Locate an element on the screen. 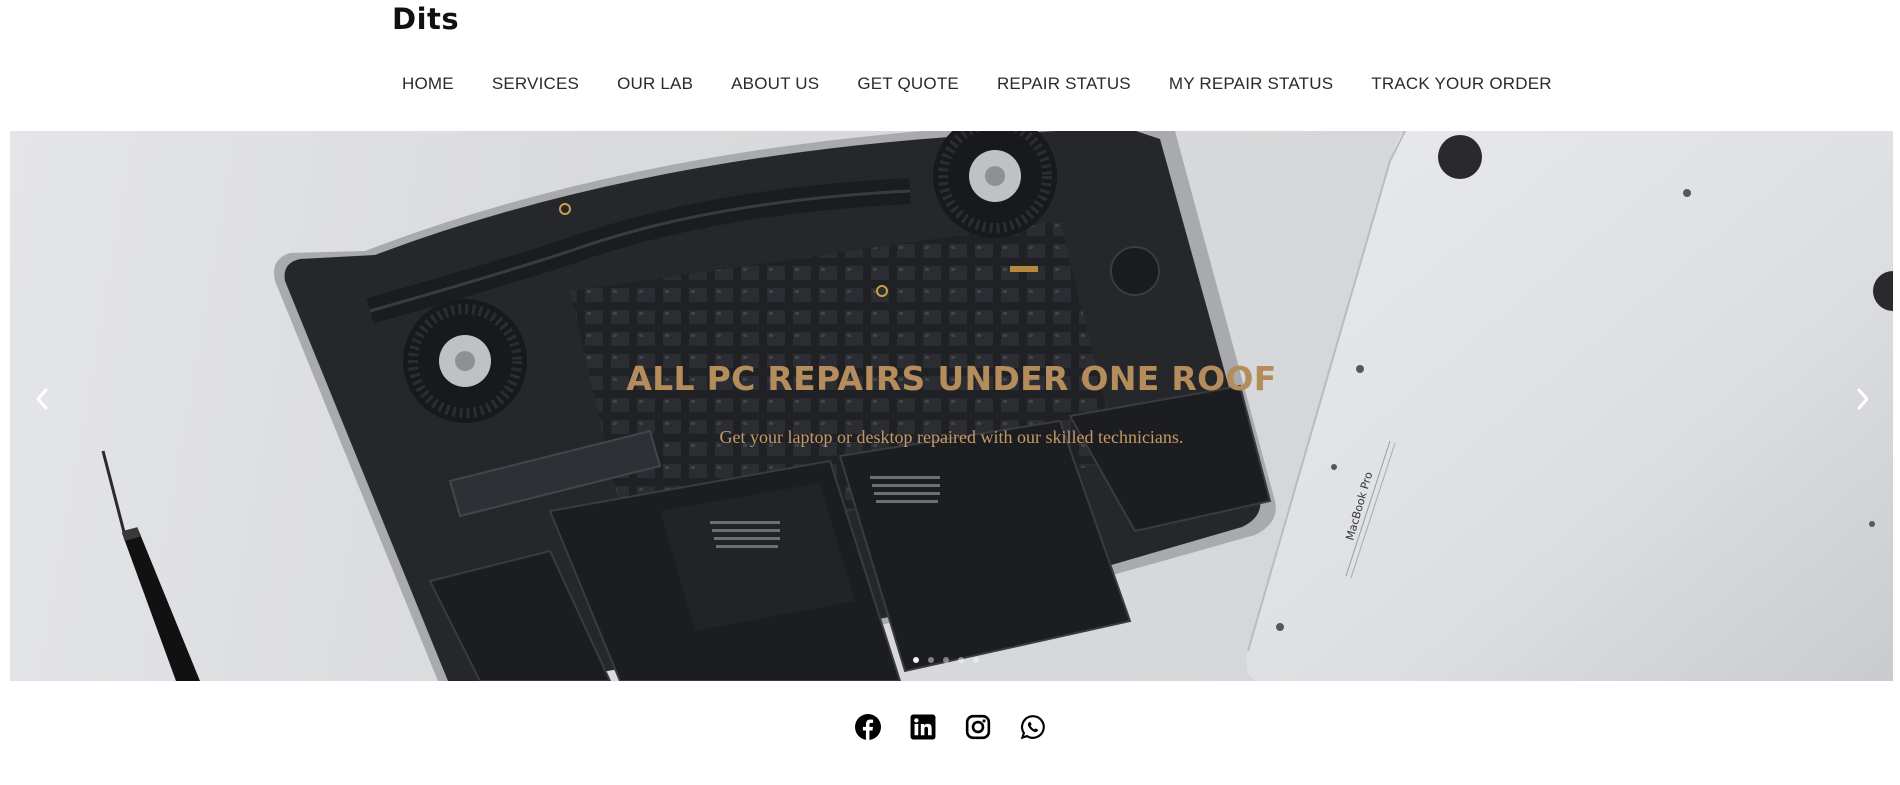 Image resolution: width=1900 pixels, height=785 pixels. whatsapp-icon is located at coordinates (1032, 727).